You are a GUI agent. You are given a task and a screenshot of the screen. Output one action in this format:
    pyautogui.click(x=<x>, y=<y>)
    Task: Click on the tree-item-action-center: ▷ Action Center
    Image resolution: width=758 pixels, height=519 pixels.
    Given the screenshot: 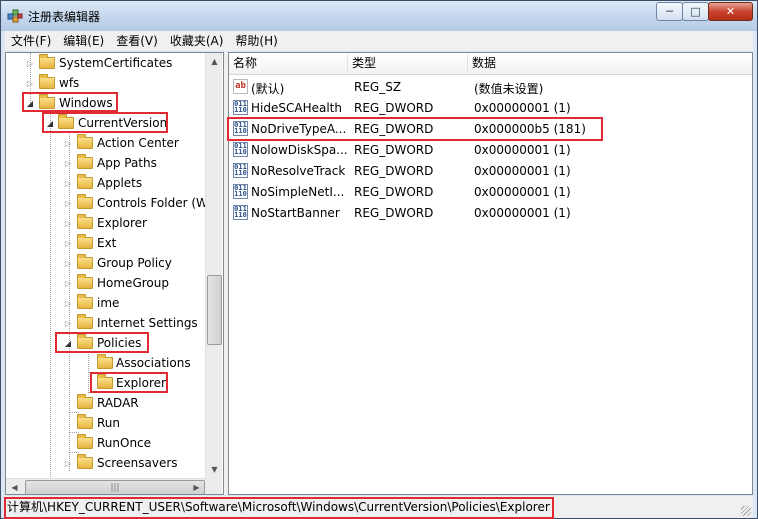 What is the action you would take?
    pyautogui.click(x=105, y=143)
    